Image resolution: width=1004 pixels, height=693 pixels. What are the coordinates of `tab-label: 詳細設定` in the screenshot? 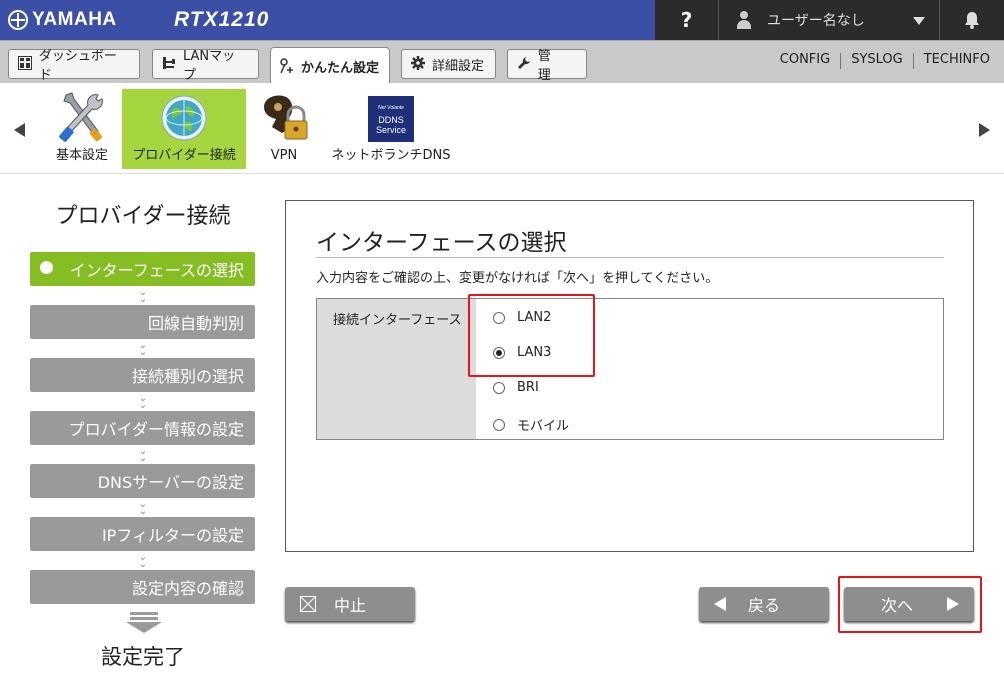 It's located at (458, 66).